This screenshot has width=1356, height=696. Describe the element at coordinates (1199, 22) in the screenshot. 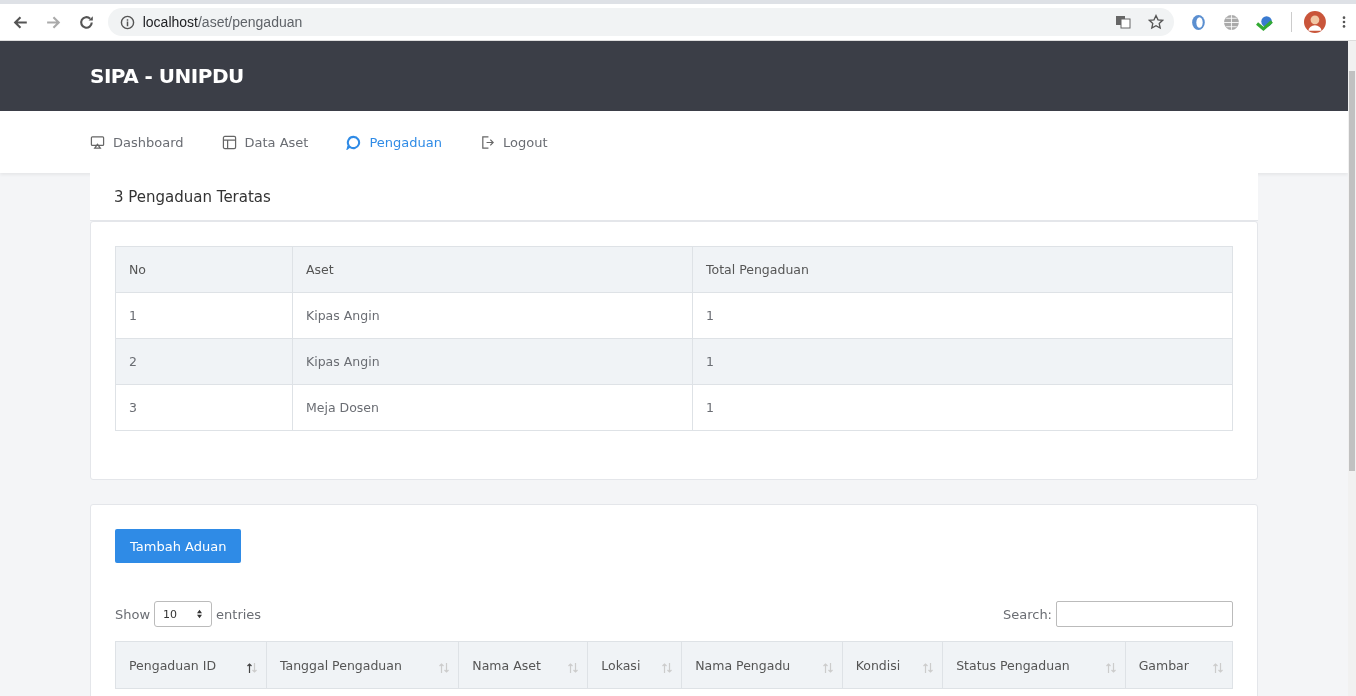

I see `extension-icon` at that location.